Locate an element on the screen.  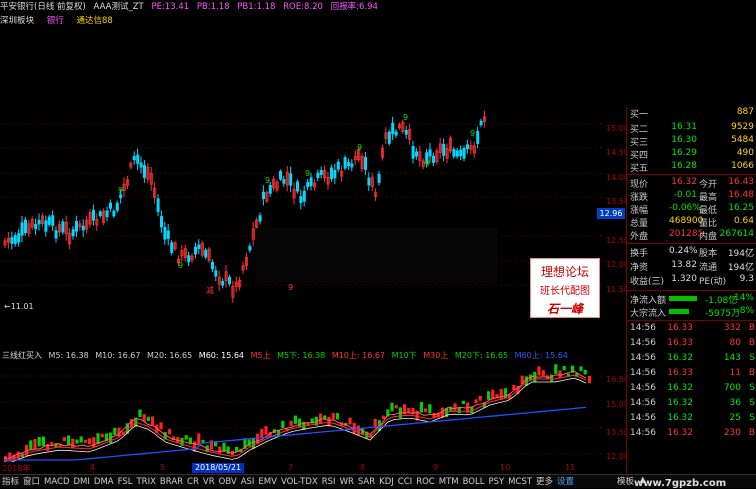
bid-volume: 1066 is located at coordinates (742, 166).